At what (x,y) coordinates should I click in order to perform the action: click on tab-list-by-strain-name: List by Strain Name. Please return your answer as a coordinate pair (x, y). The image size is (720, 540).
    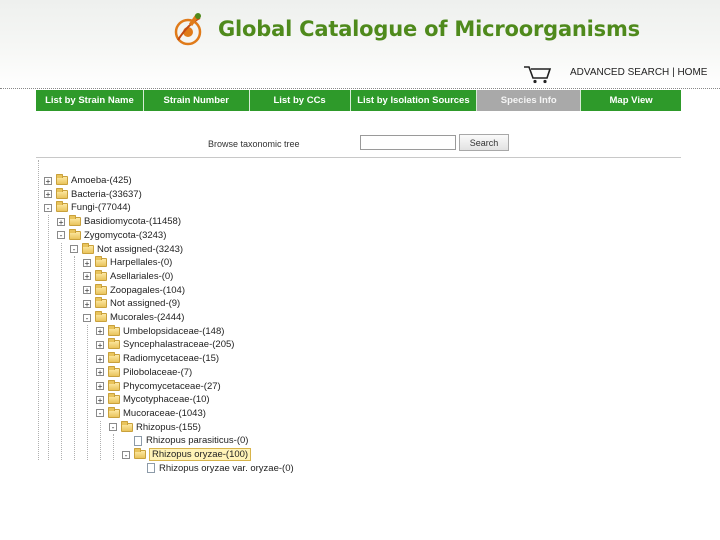
    Looking at the image, I should click on (90, 100).